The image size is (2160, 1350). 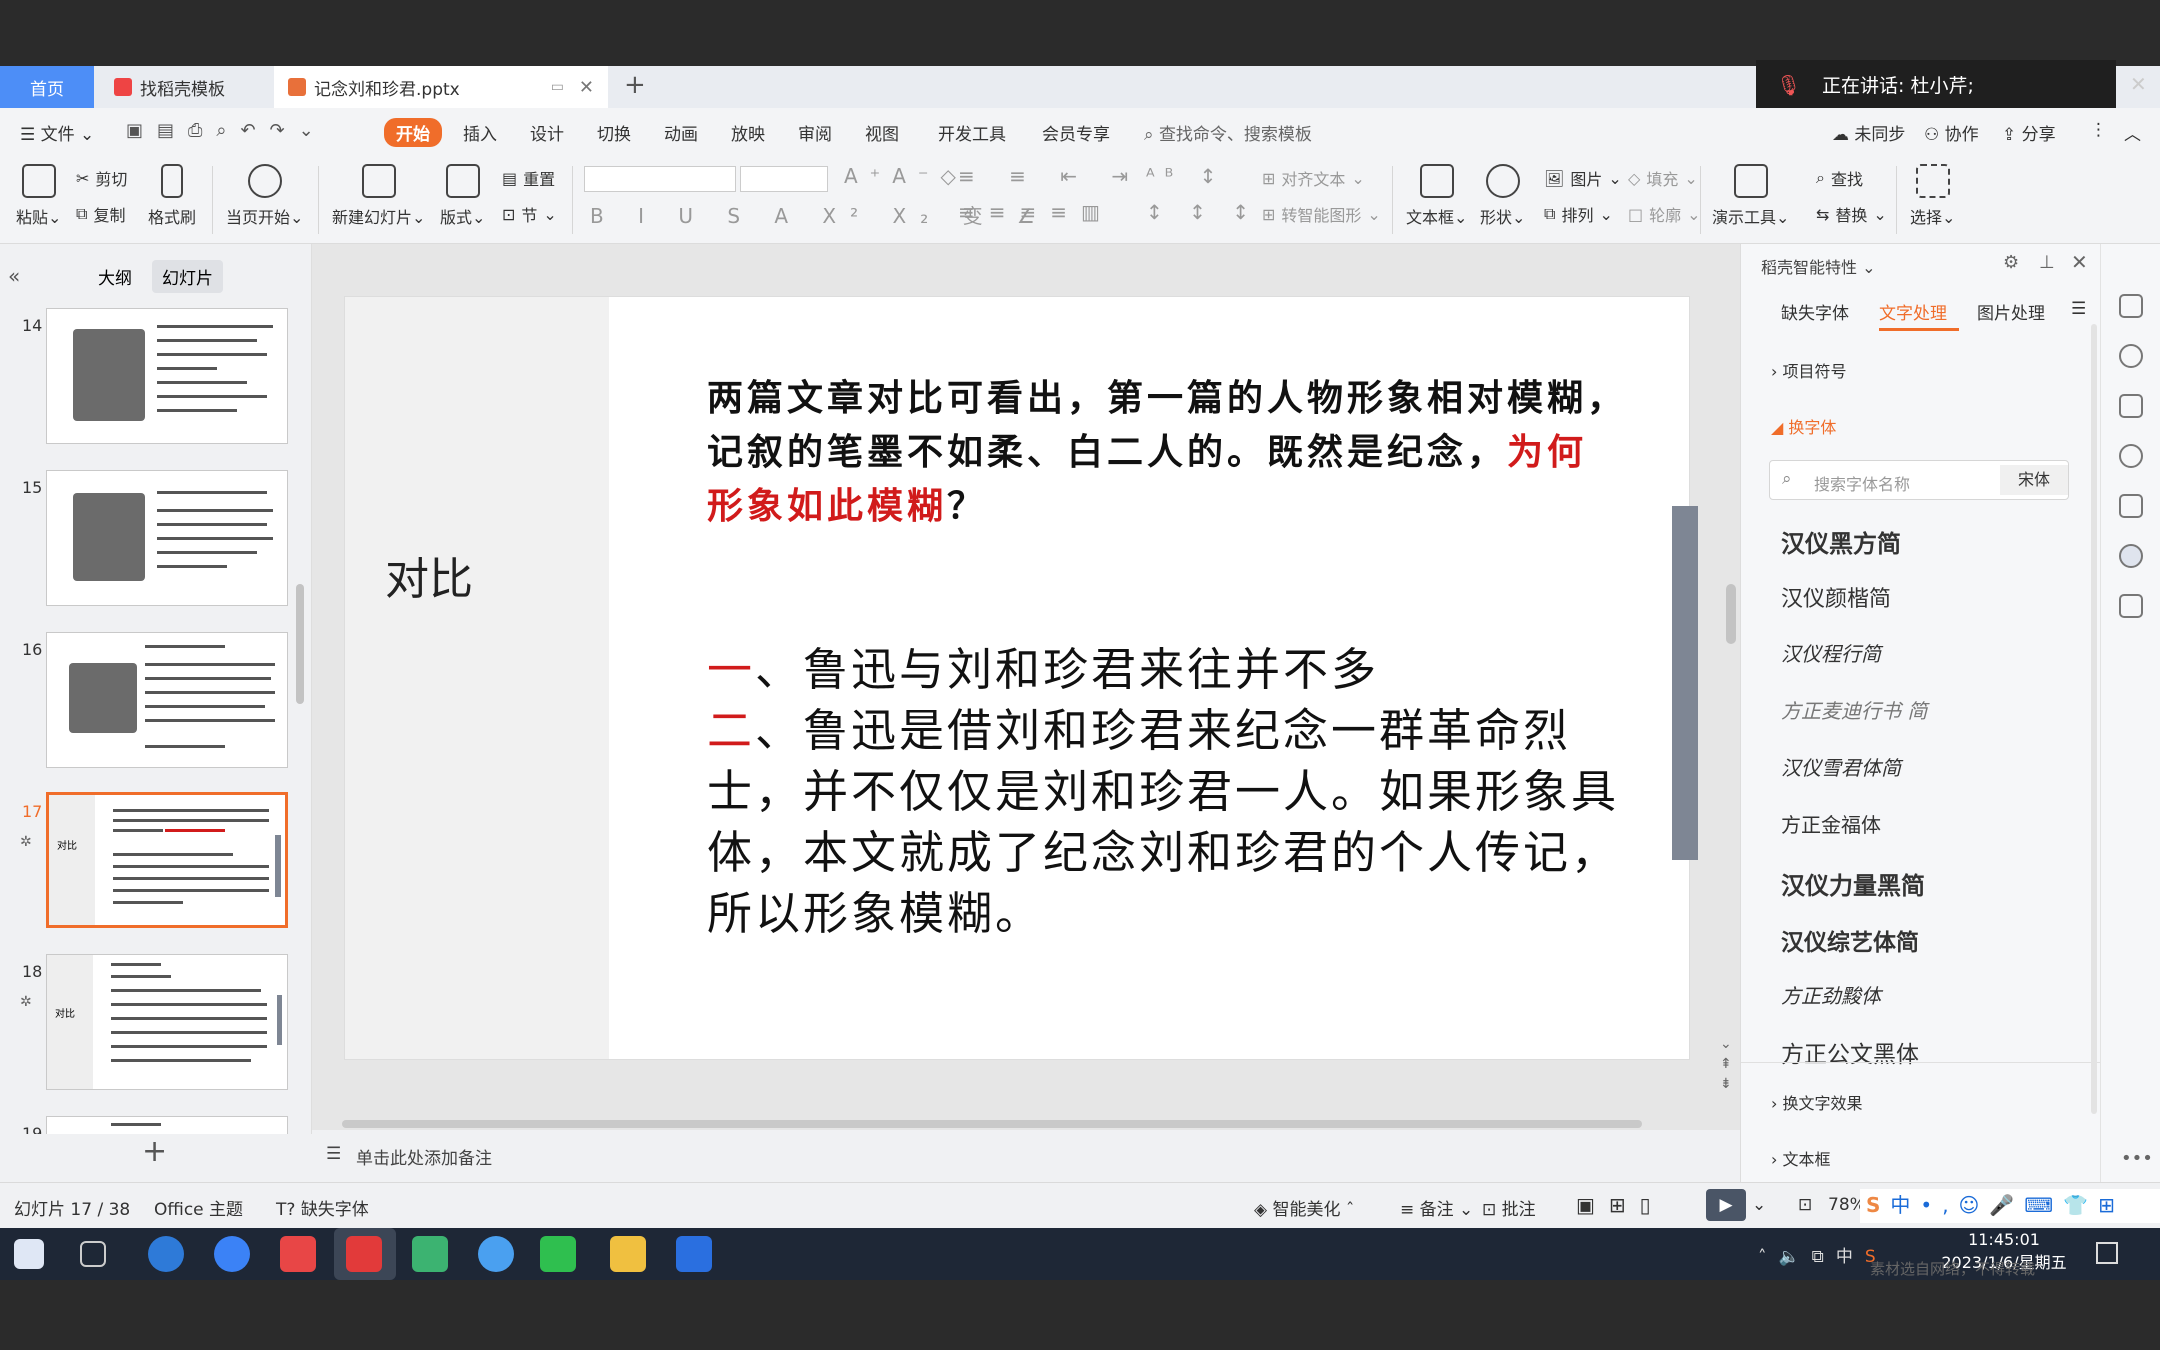 What do you see at coordinates (1663, 178) in the screenshot?
I see `fill-button: ◇ 填充 ⌄` at bounding box center [1663, 178].